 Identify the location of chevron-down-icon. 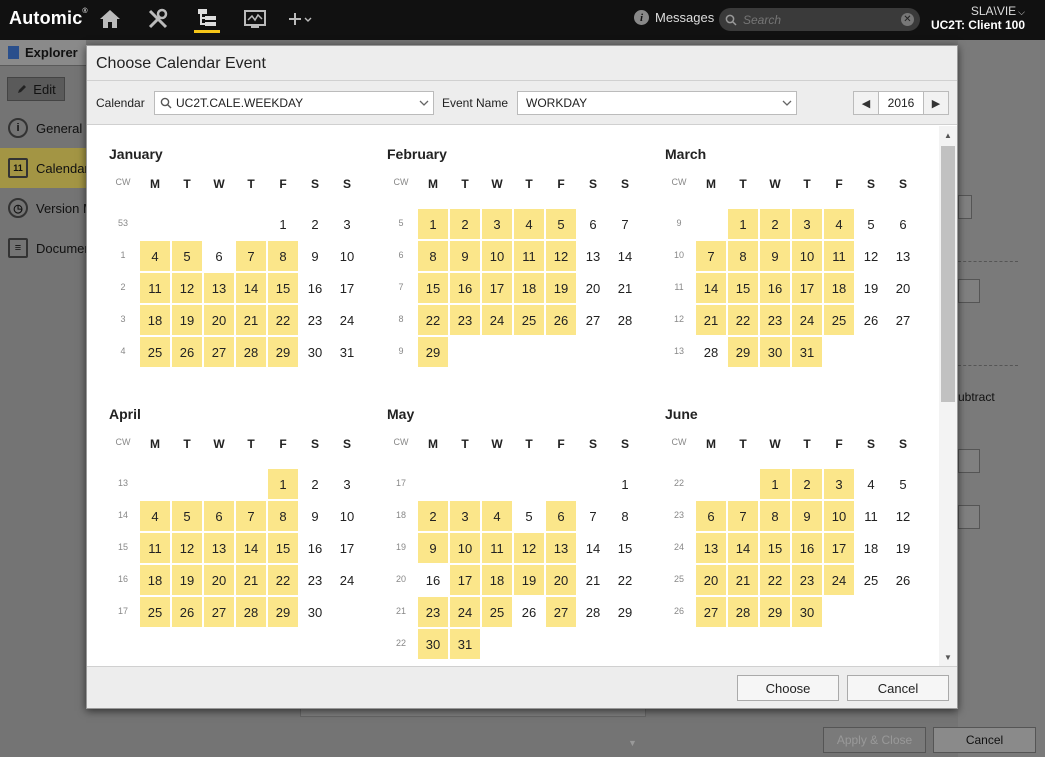
(787, 103).